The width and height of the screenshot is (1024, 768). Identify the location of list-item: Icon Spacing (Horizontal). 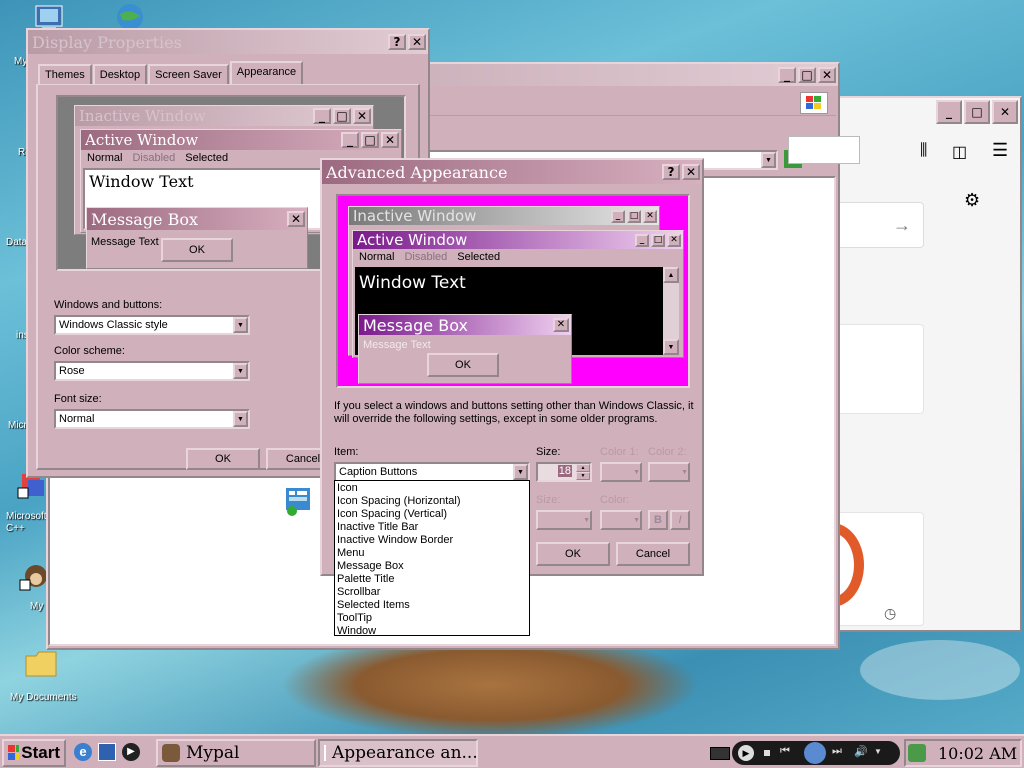
(432, 501).